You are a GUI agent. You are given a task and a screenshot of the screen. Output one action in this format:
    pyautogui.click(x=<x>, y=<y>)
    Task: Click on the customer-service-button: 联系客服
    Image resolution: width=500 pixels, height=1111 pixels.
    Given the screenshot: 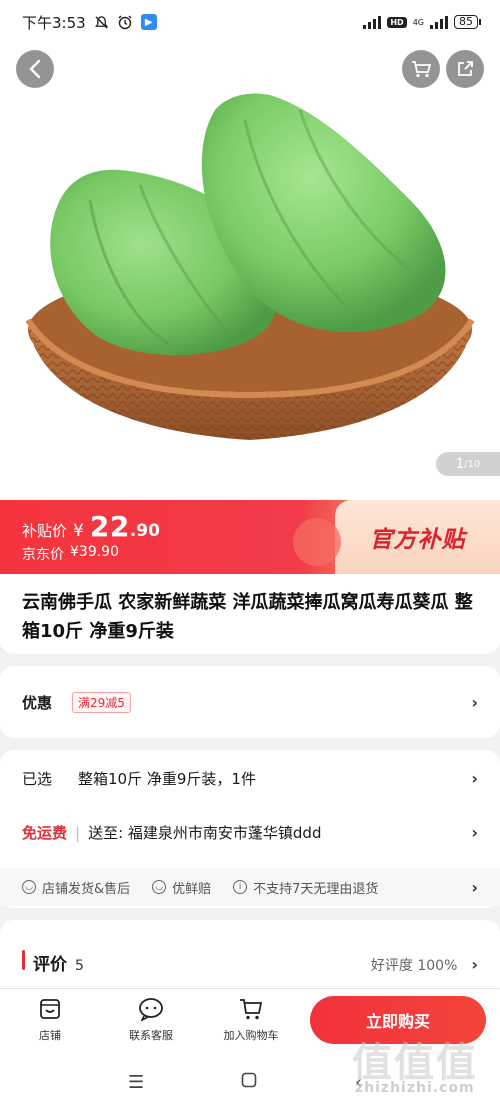 What is the action you would take?
    pyautogui.click(x=151, y=1020)
    